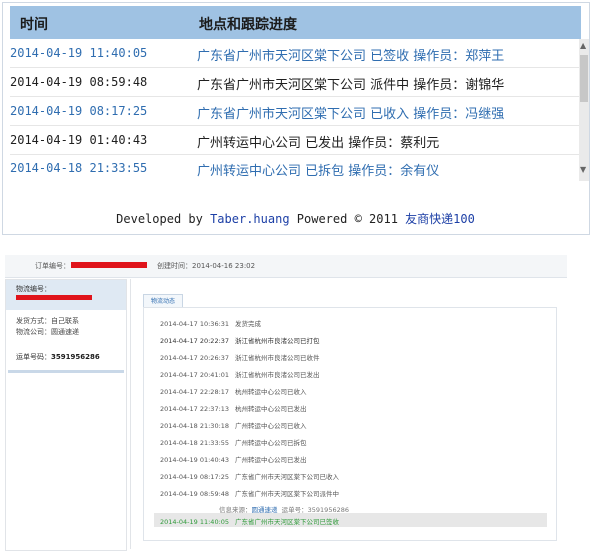 This screenshot has height=551, width=591. I want to click on row-time: 2014-04-19 01:40:43, so click(79, 140).